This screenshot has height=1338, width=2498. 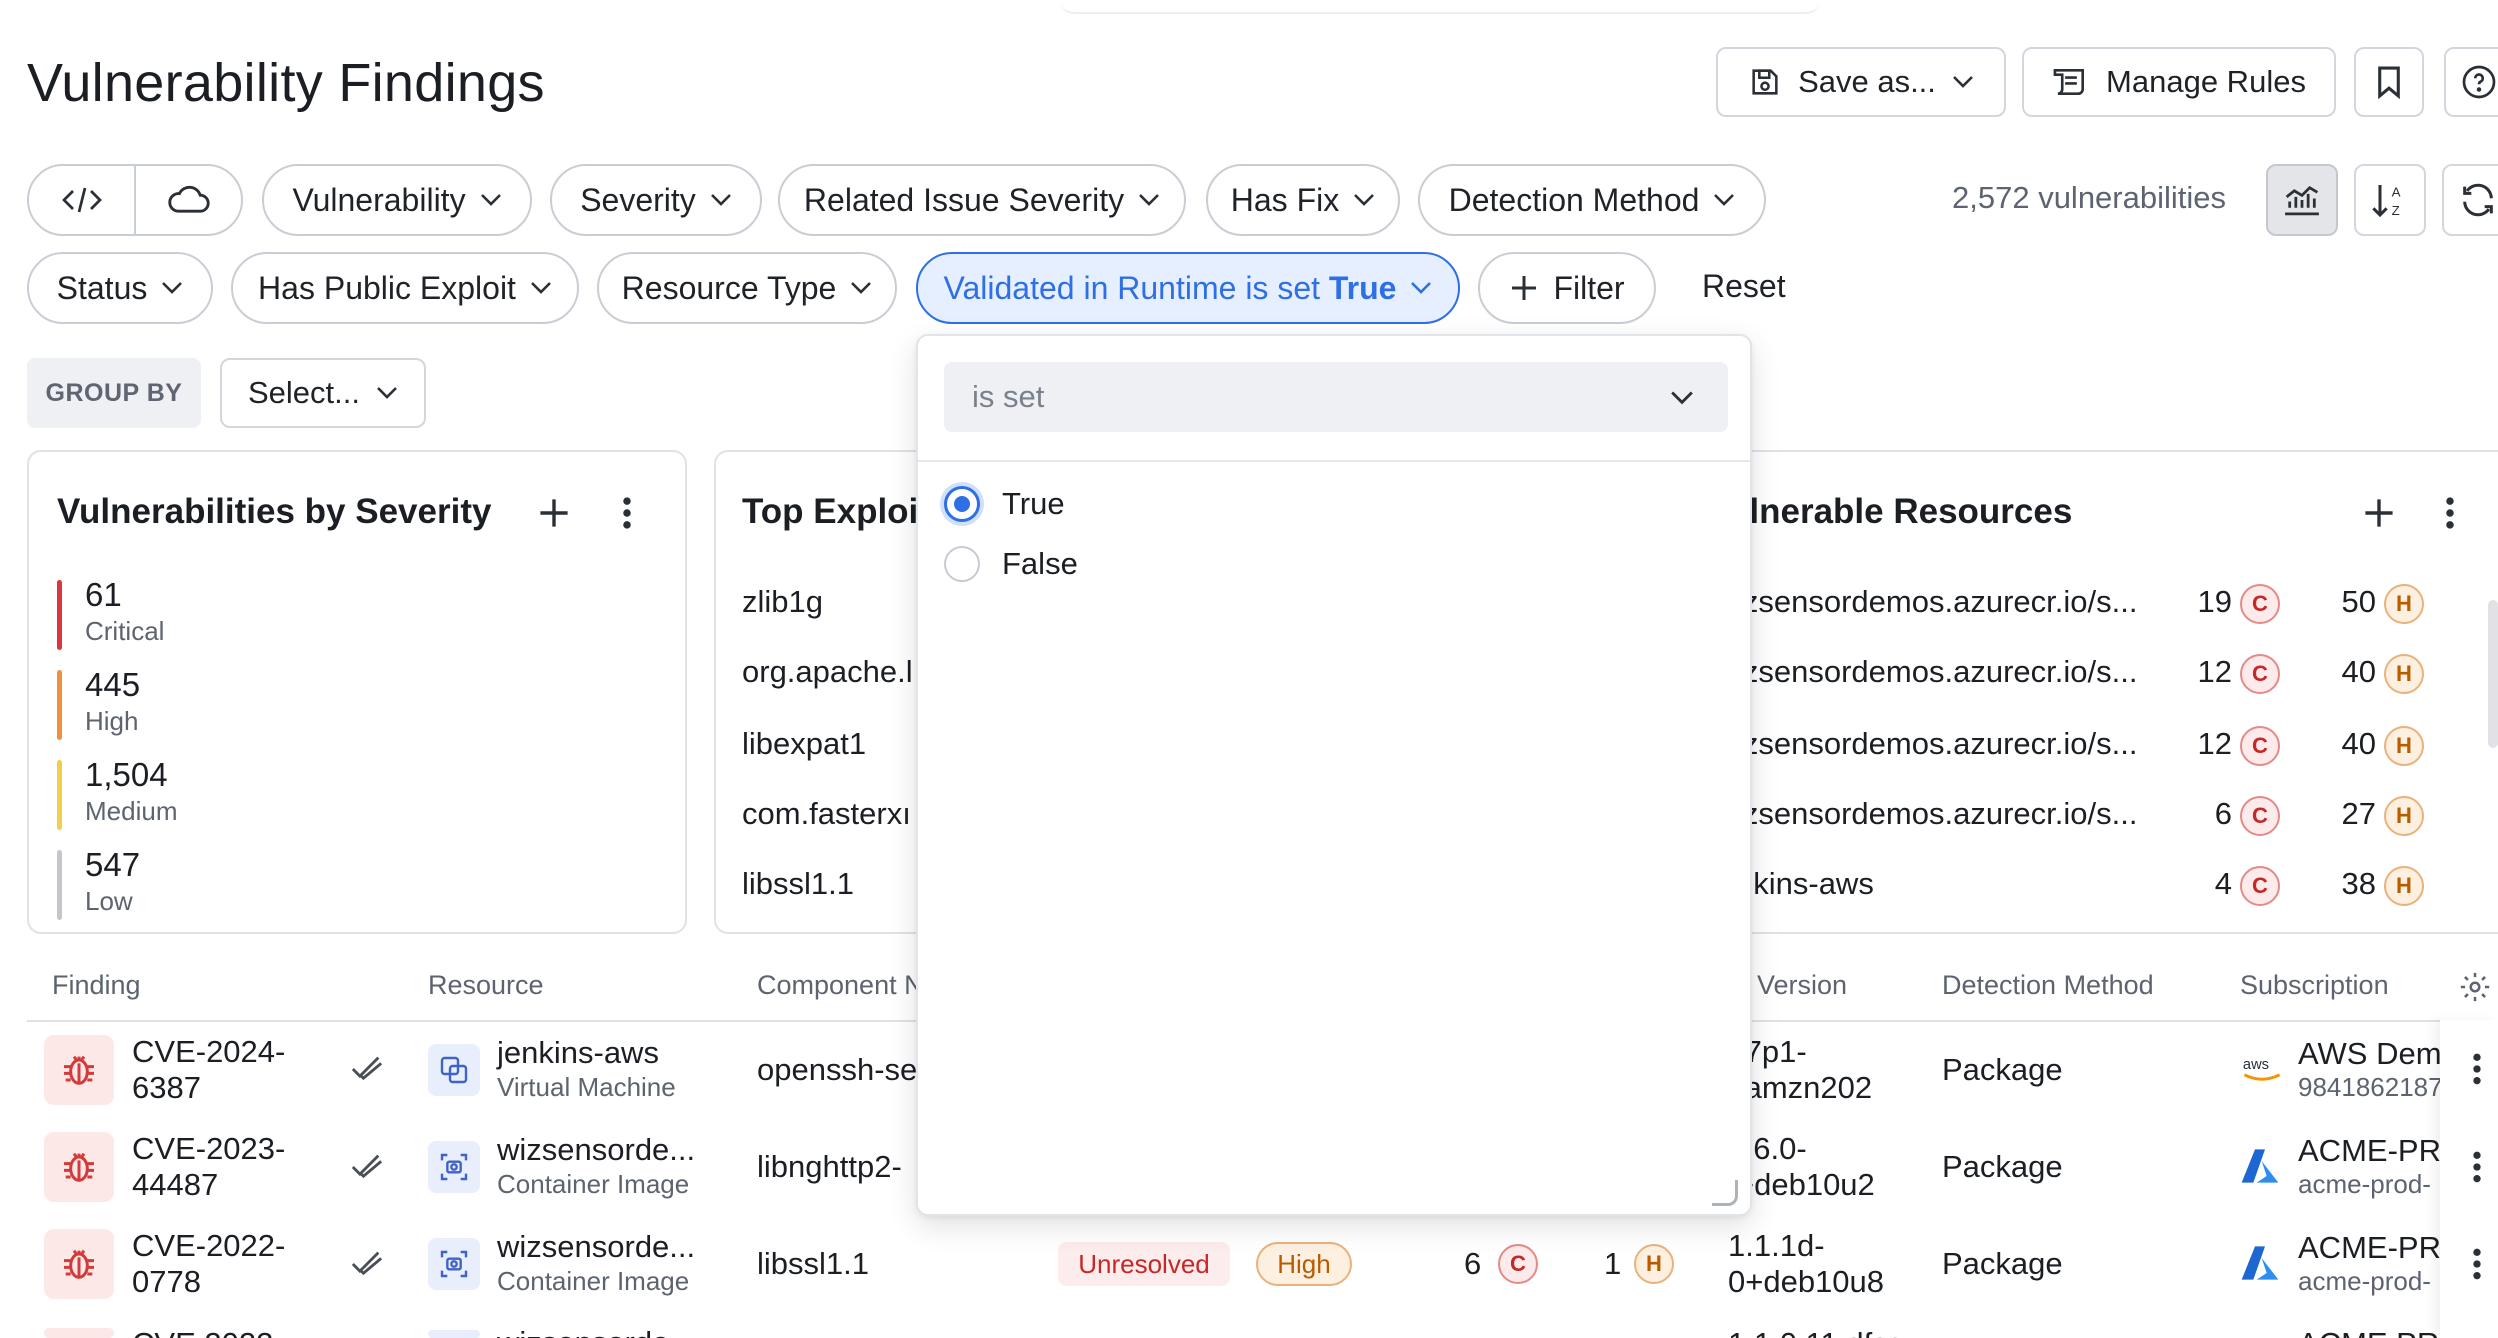 I want to click on add-filter-button: Filter, so click(x=1567, y=288).